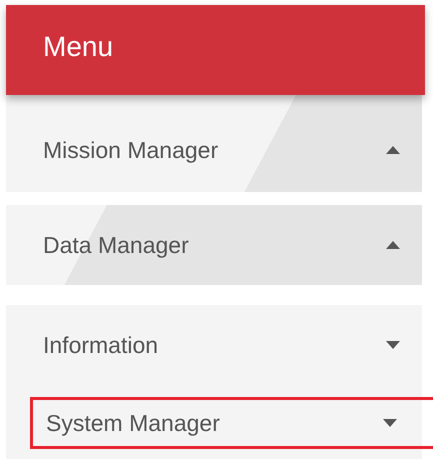 The height and width of the screenshot is (459, 433). I want to click on menu-item-label: Data Manager, so click(116, 245).